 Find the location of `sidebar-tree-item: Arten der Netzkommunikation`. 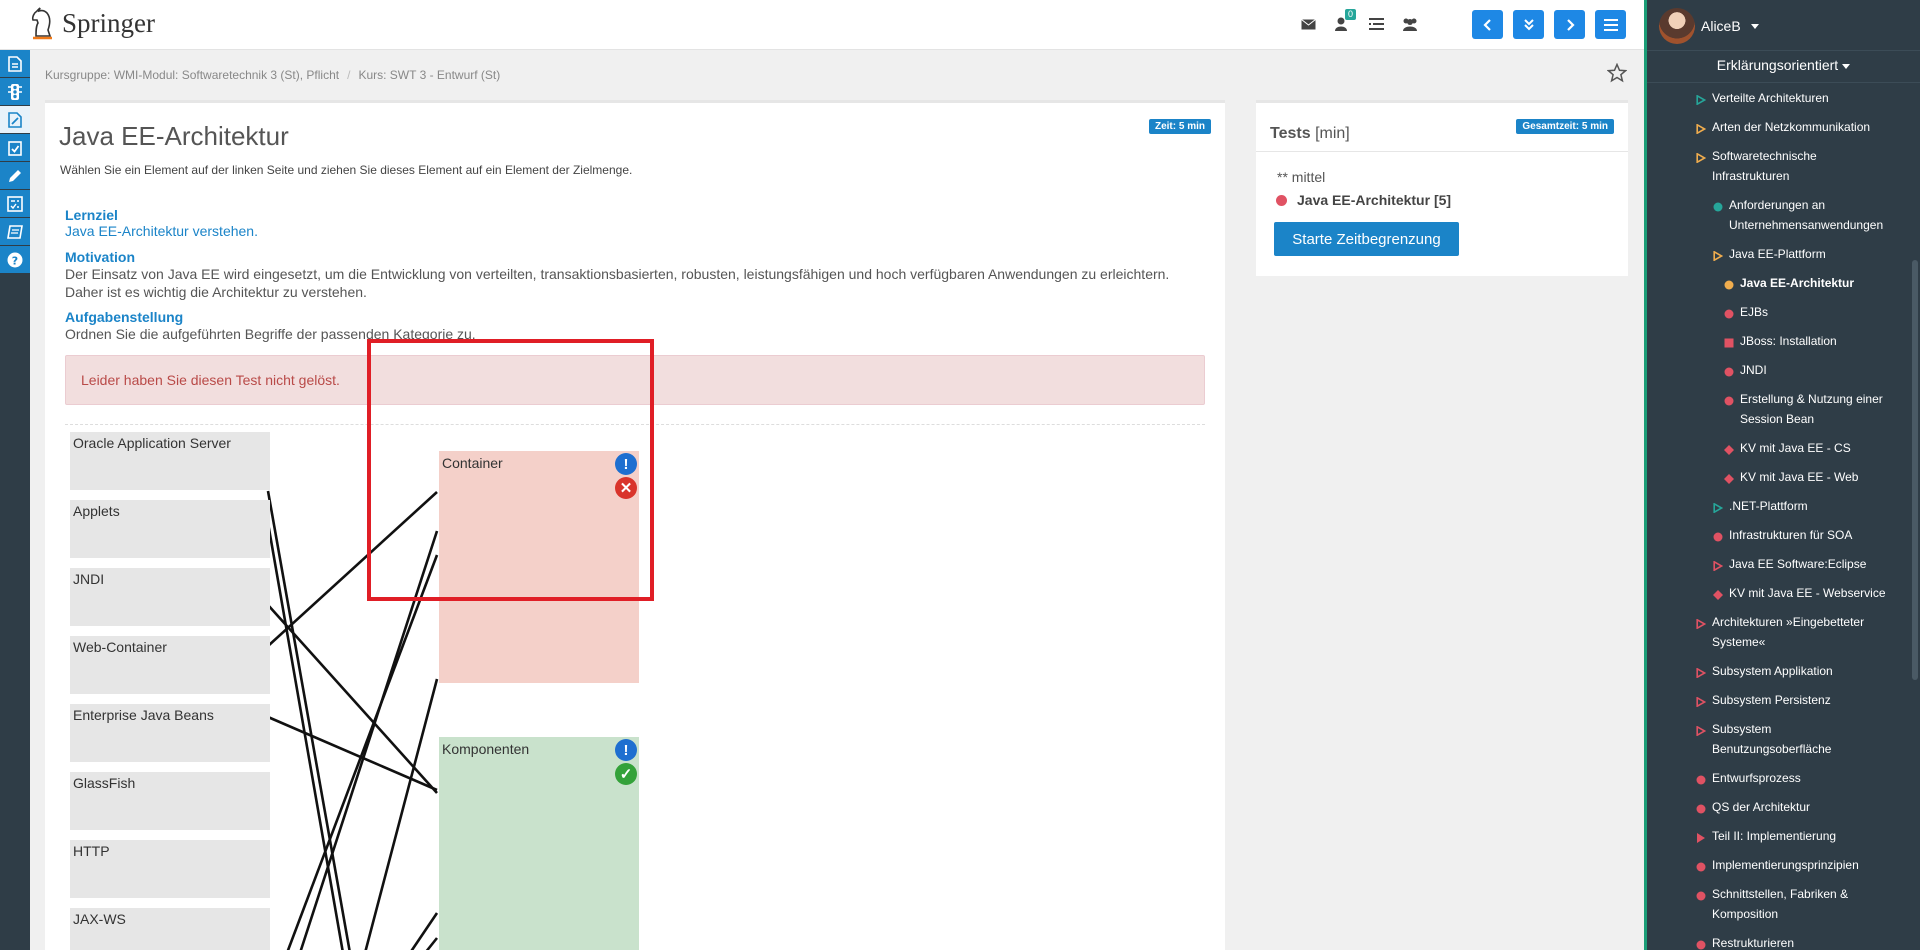

sidebar-tree-item: Arten der Netzkommunikation is located at coordinates (1794, 128).